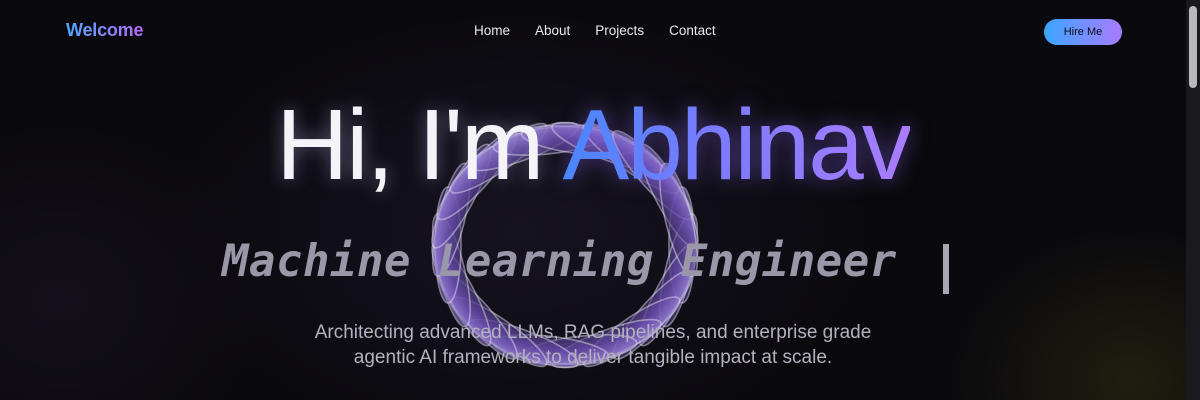  I want to click on scrollbar-thumb, so click(1193, 47).